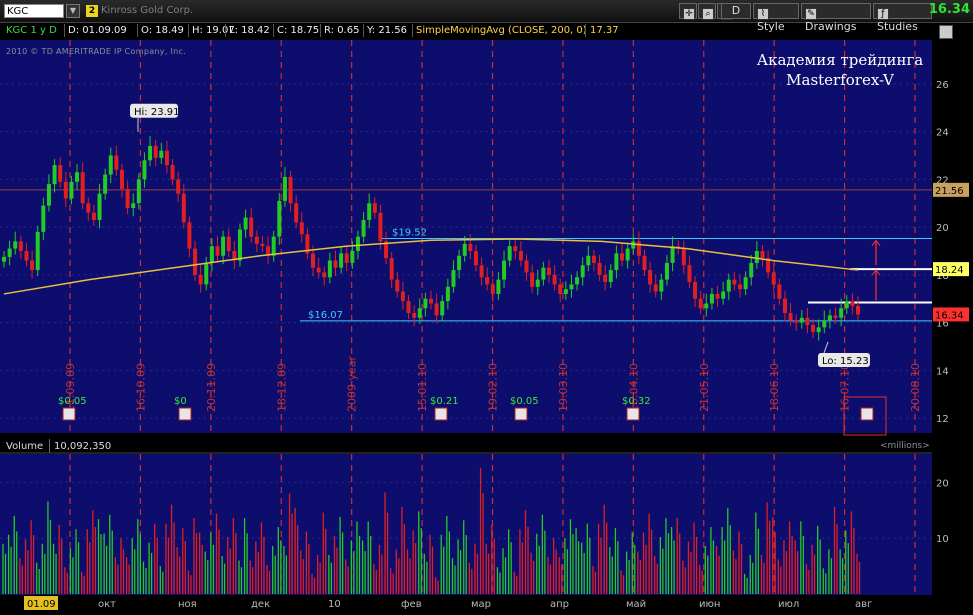  I want to click on watermark-line-2: Masterforex-V, so click(840, 80).